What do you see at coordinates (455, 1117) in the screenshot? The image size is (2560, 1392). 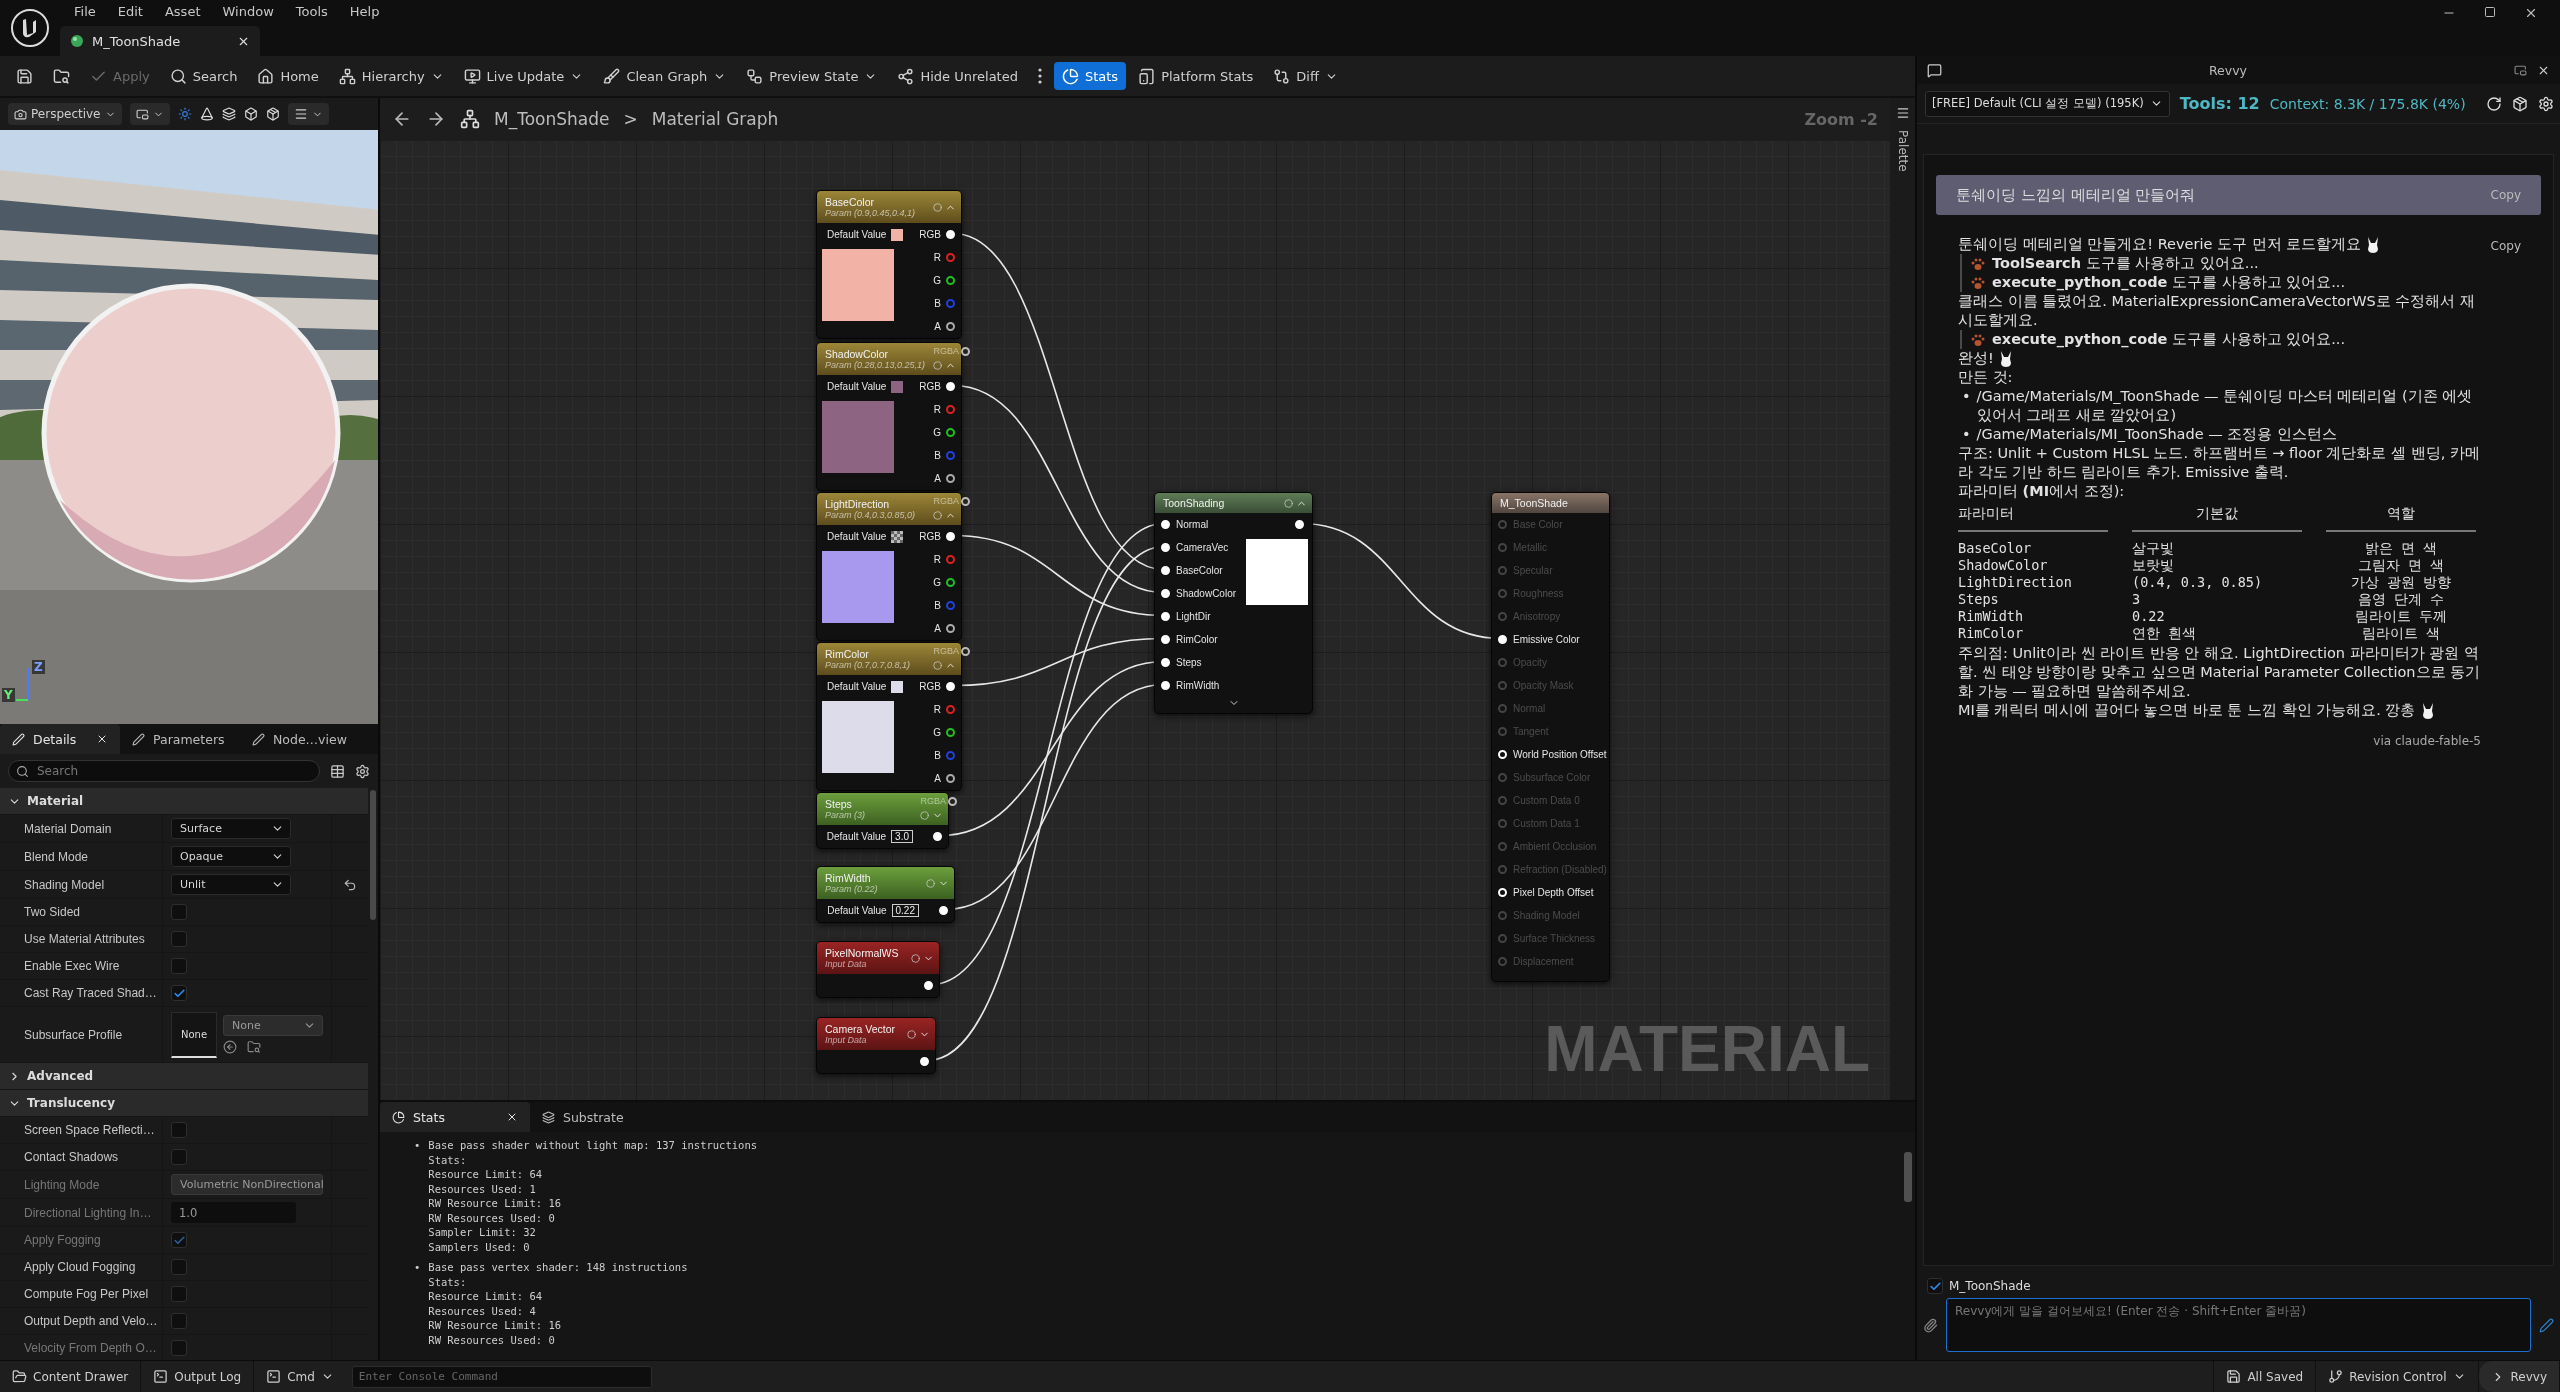 I see `panel-tab: Stats` at bounding box center [455, 1117].